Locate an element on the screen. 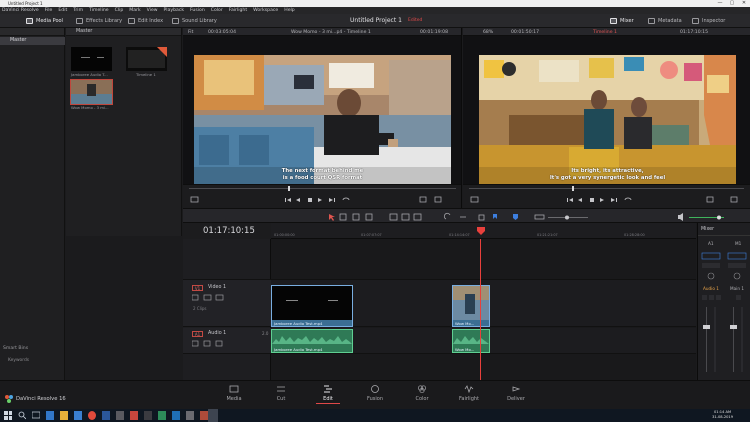 This screenshot has width=750, height=422. menu-help: Help is located at coordinates (289, 10).